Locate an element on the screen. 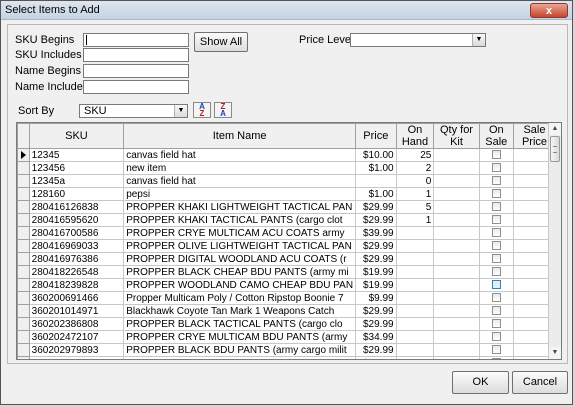  vertical-scrollbar: ▲ ▼ is located at coordinates (554, 241).